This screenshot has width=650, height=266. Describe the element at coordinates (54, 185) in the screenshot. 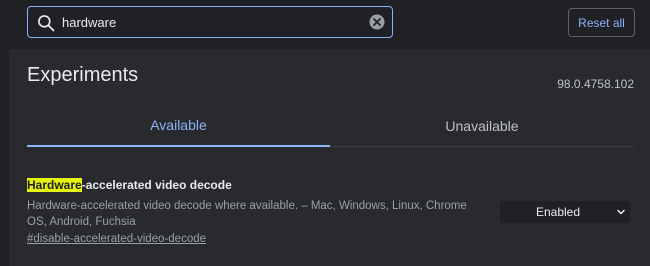

I see `search-highlight: Hardware` at that location.